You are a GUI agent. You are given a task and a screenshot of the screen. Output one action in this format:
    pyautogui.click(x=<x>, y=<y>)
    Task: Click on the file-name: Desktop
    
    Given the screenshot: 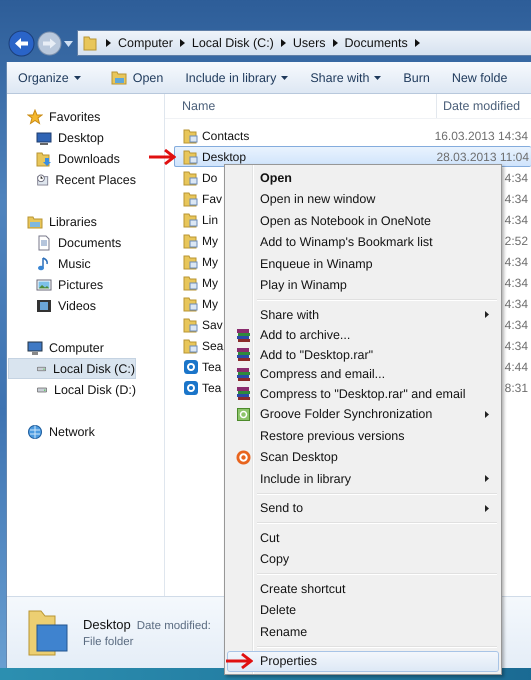 What is the action you would take?
    pyautogui.click(x=107, y=624)
    